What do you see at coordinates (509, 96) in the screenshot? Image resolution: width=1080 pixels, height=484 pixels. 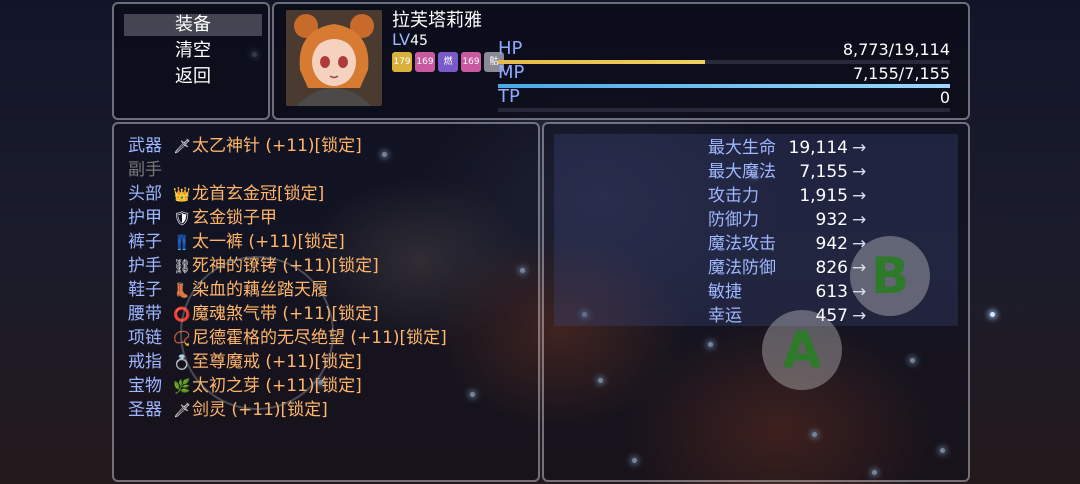 I see `tp-label: TP` at bounding box center [509, 96].